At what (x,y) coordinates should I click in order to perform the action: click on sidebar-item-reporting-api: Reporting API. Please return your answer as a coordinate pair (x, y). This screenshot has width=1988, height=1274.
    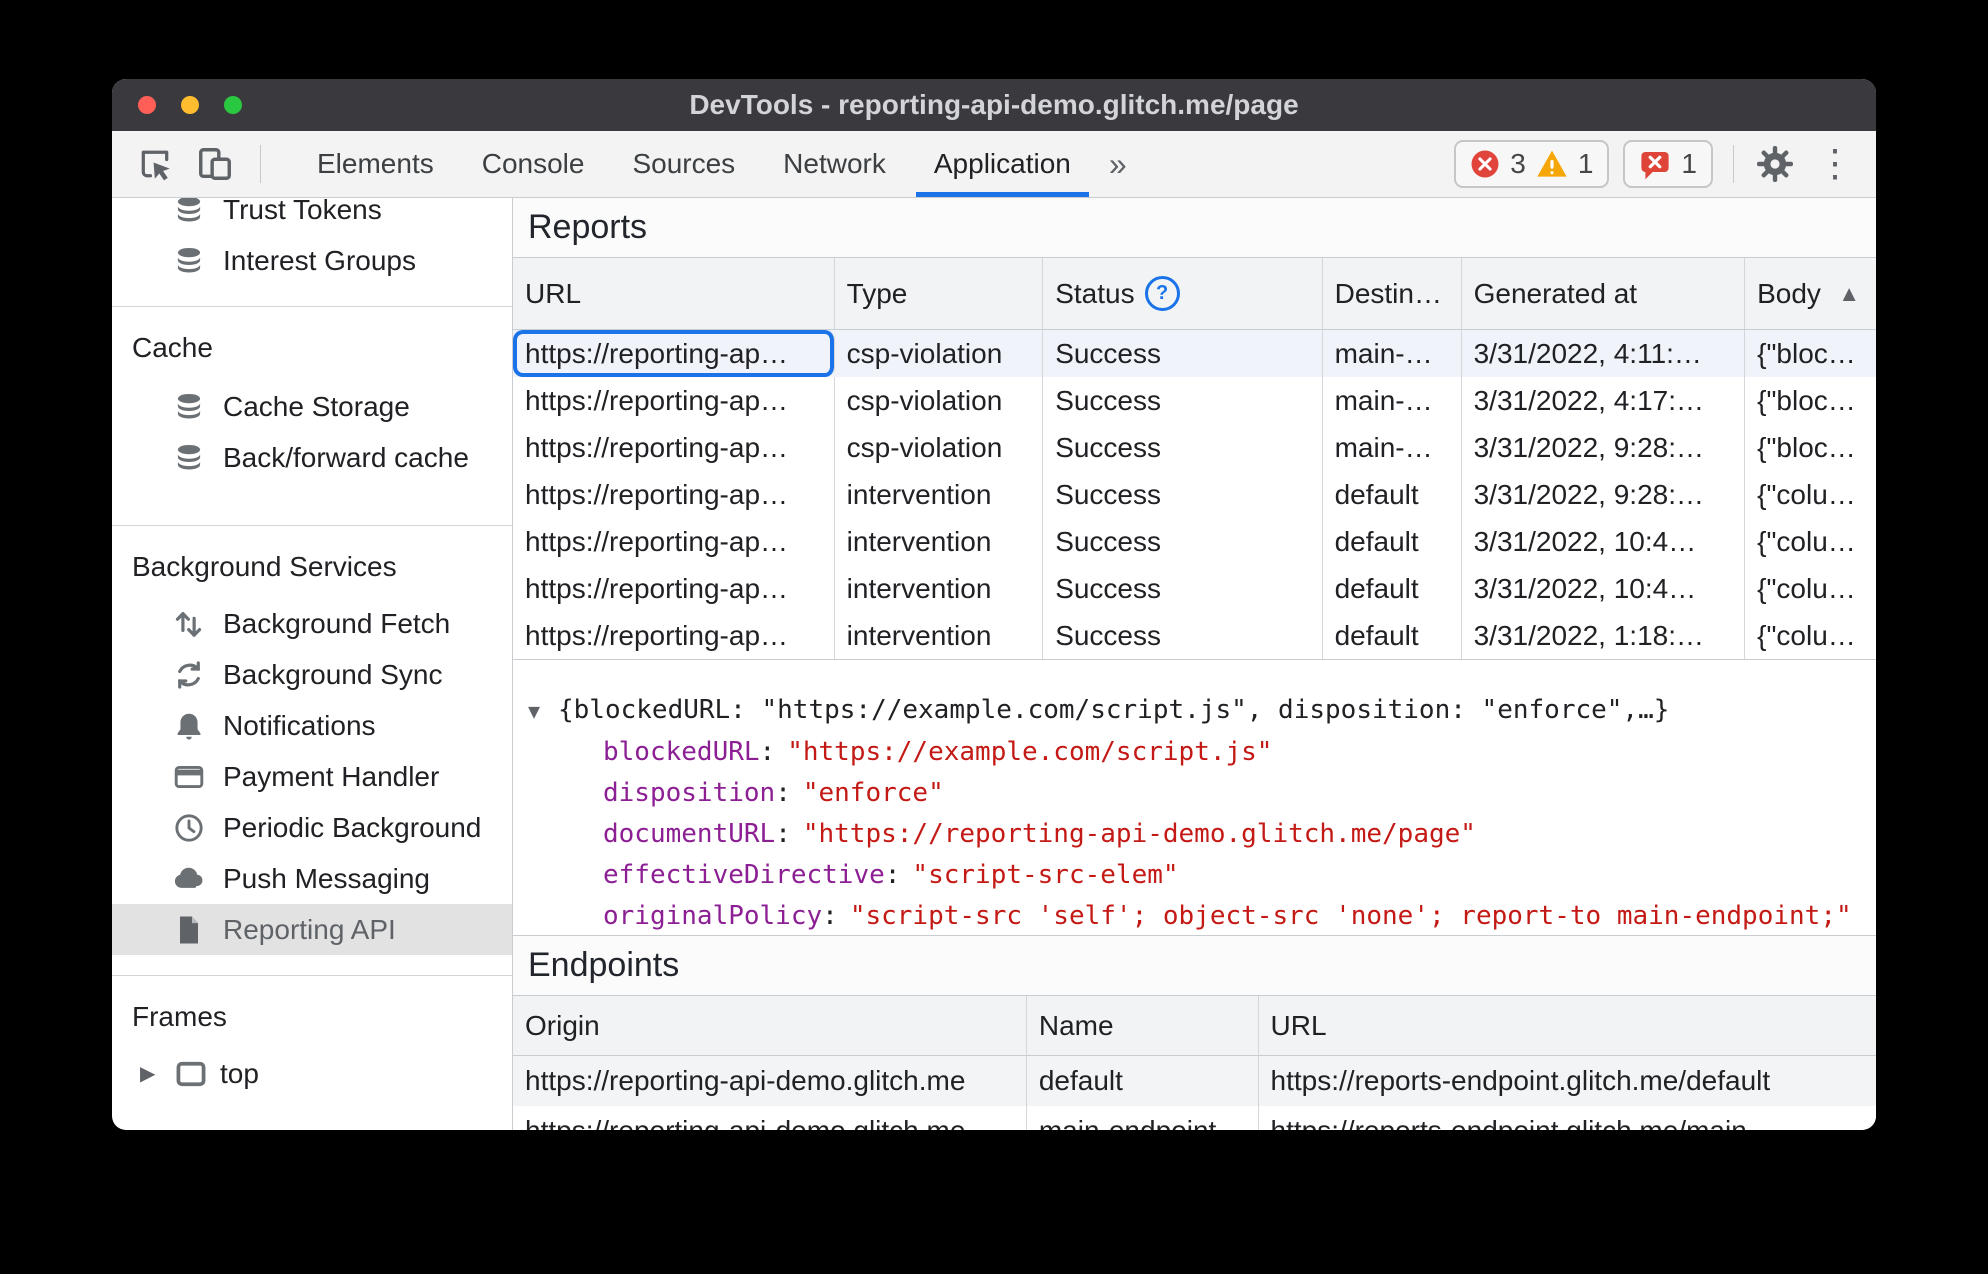
    Looking at the image, I should click on (312, 929).